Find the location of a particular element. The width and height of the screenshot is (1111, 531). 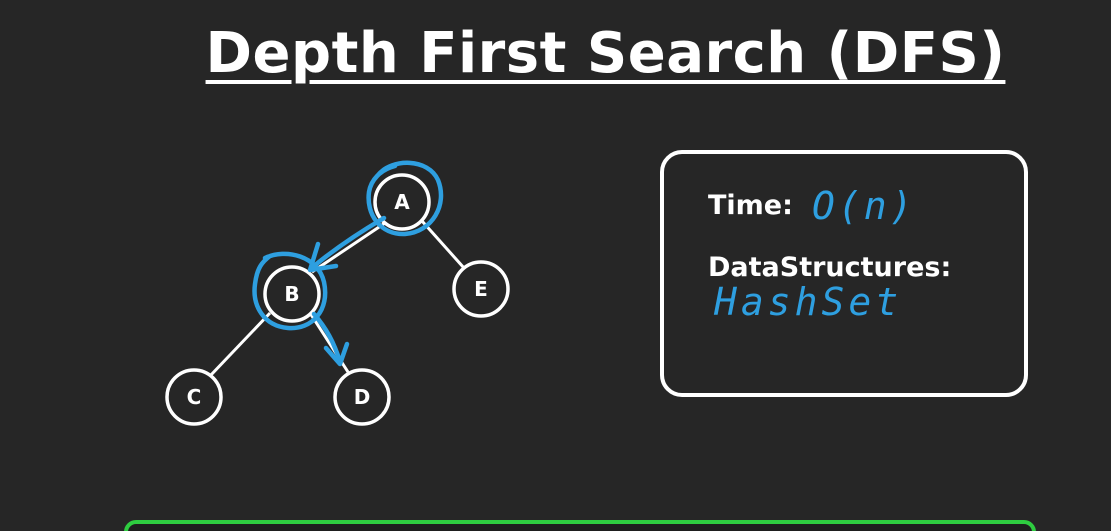

node-c-label: C is located at coordinates (194, 397).